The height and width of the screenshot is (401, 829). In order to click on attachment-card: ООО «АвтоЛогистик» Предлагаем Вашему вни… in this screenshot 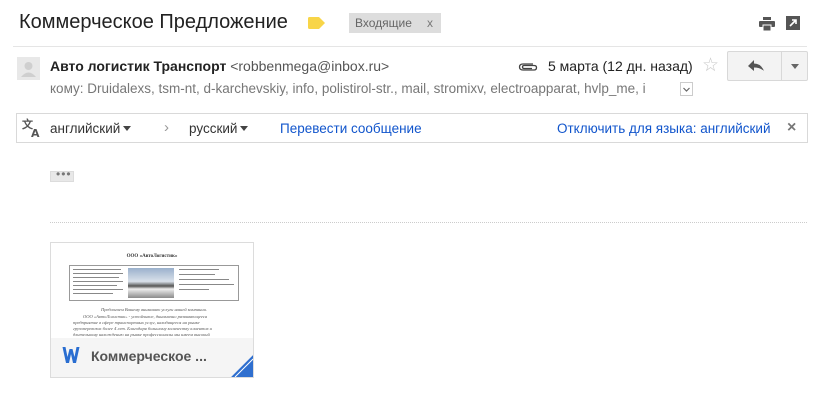, I will do `click(152, 310)`.